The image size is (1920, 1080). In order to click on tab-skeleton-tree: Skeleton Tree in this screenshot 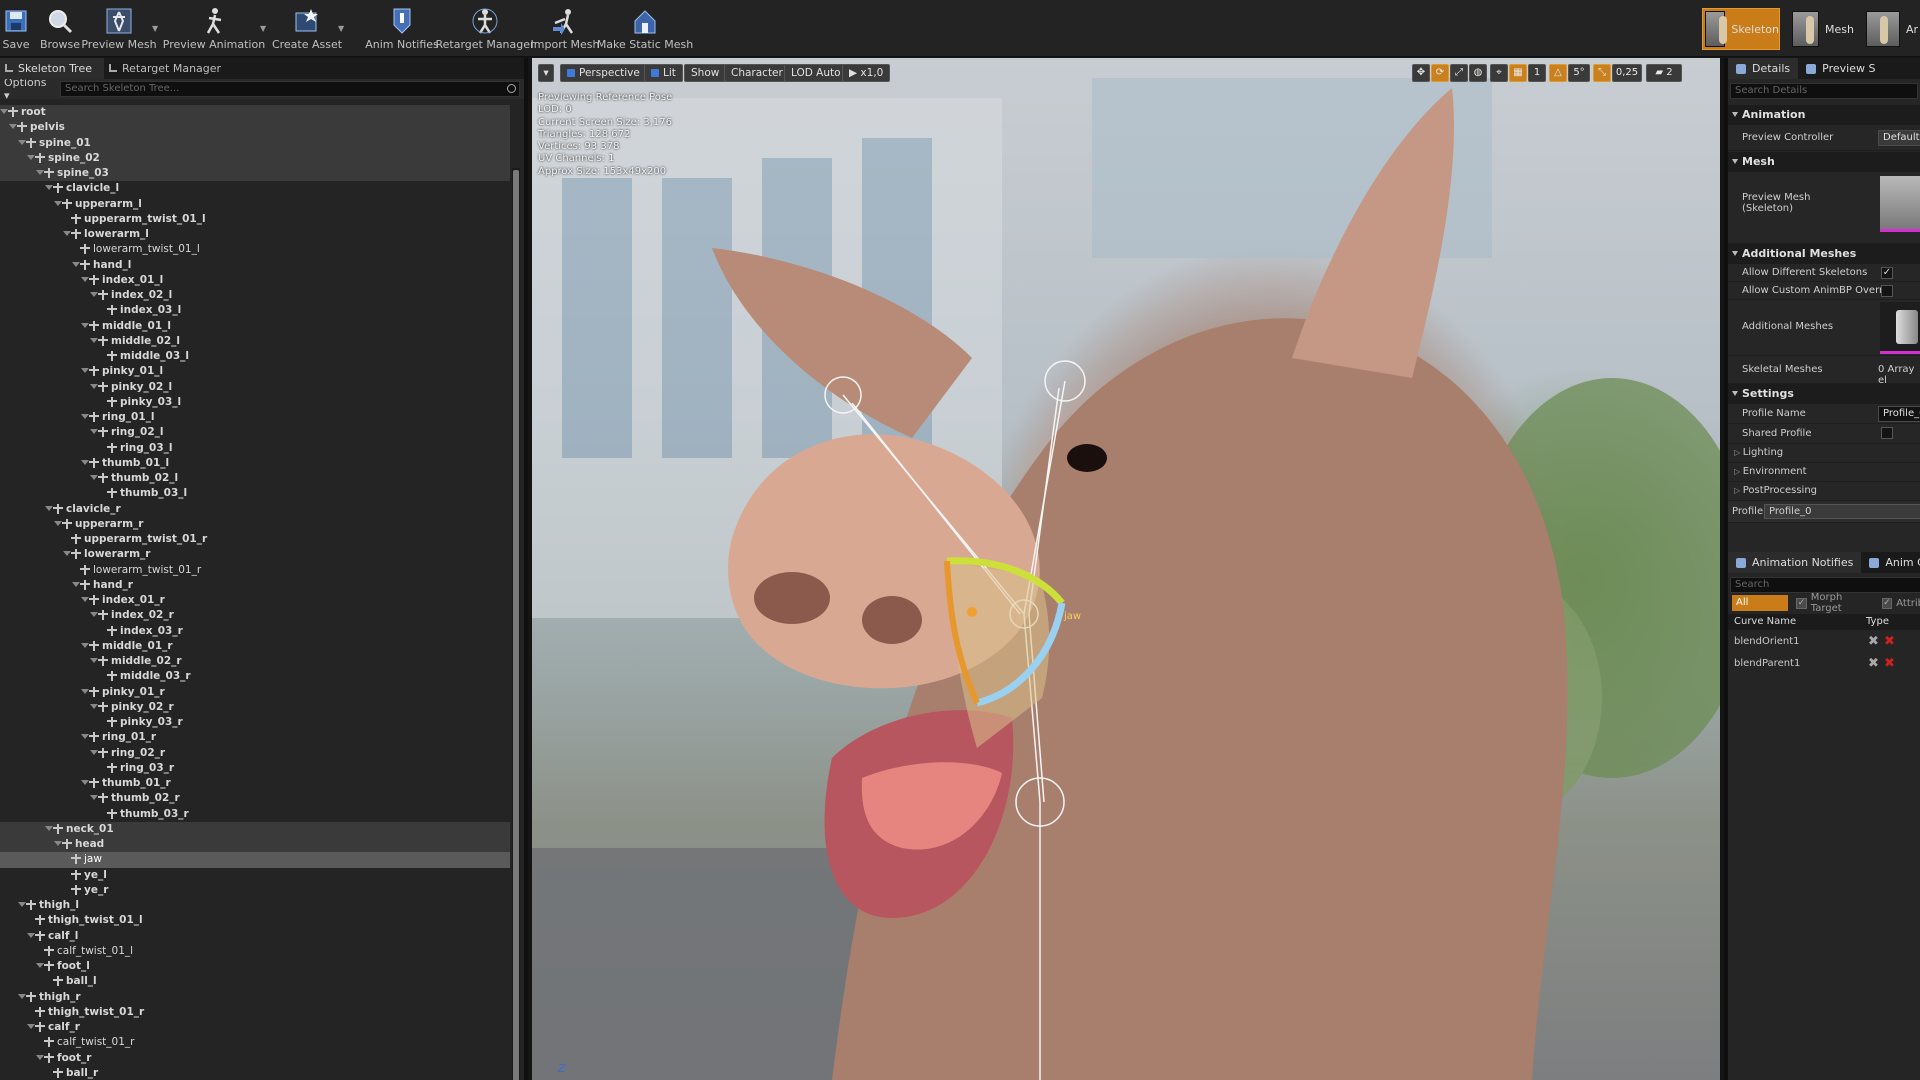, I will do `click(52, 68)`.